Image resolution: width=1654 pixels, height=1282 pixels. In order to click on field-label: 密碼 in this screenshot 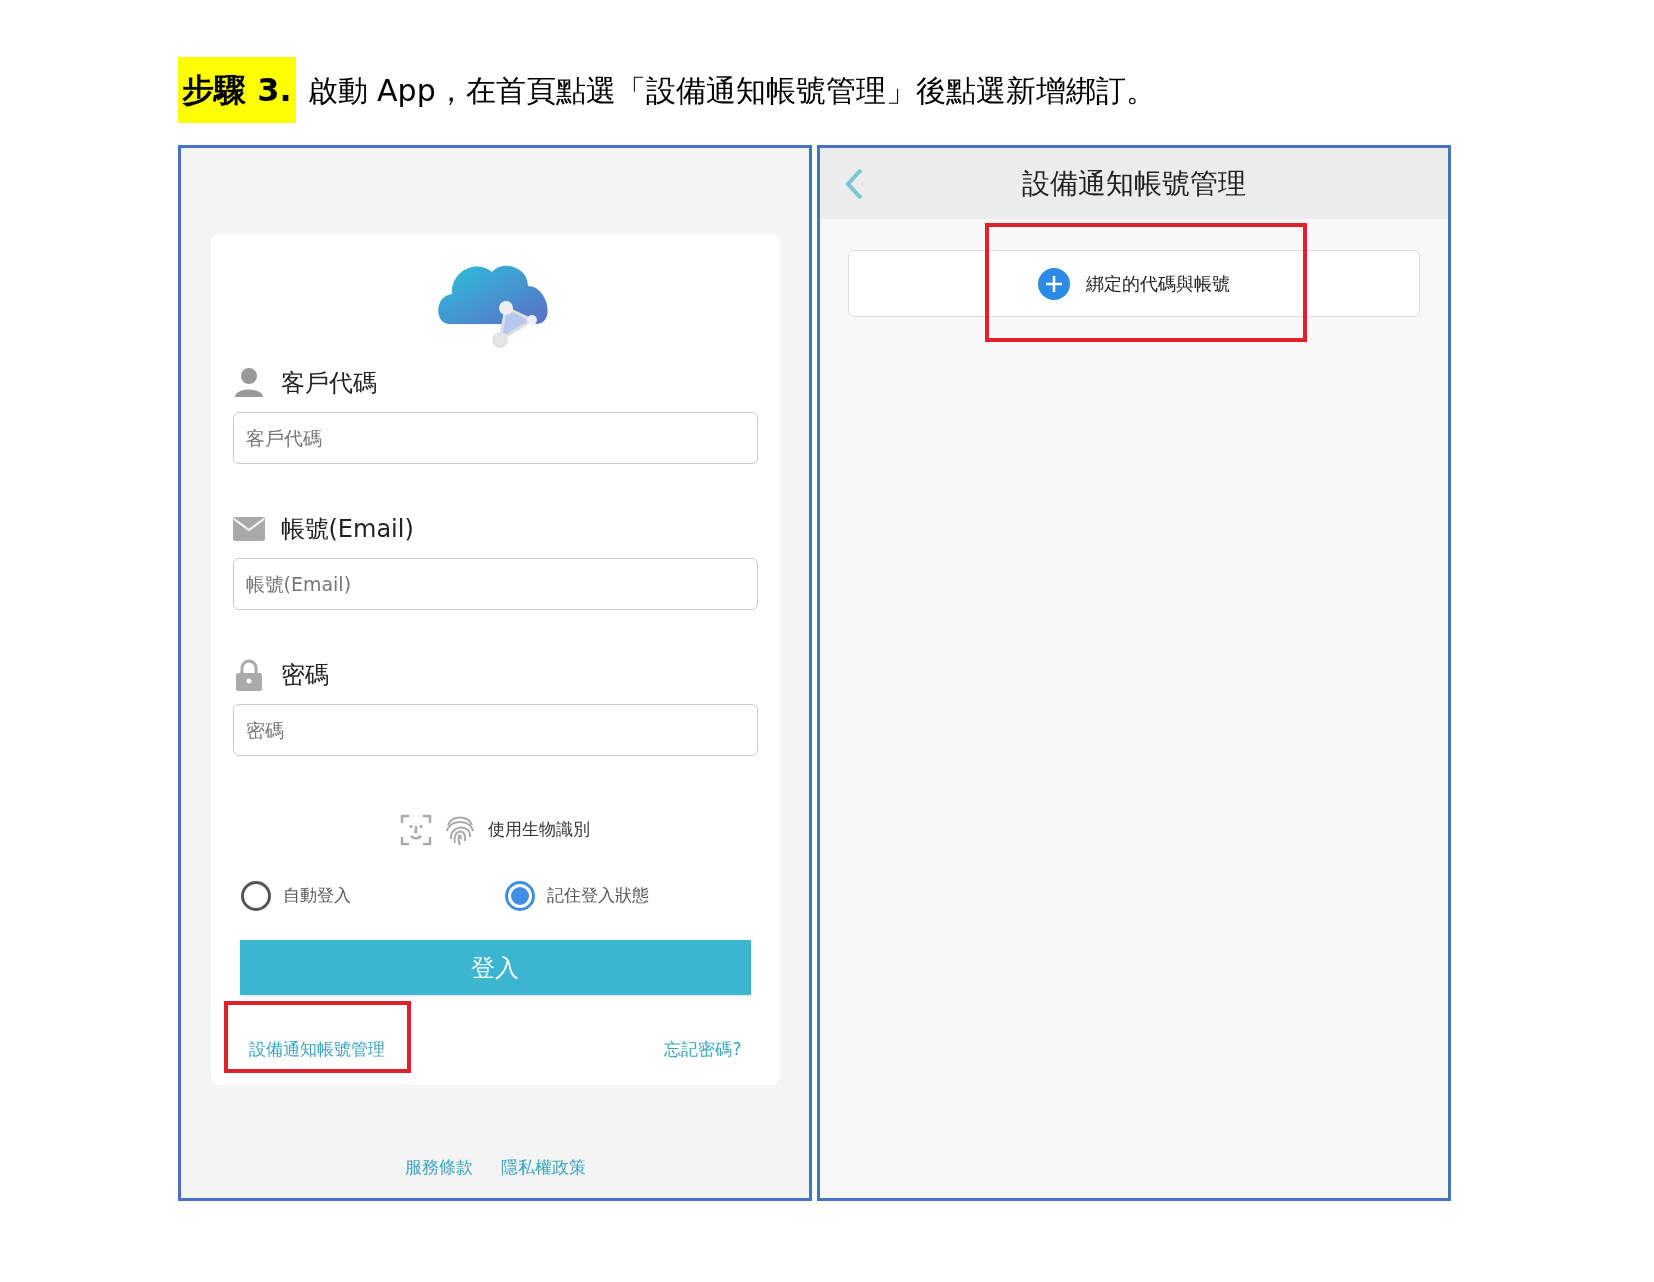, I will do `click(304, 675)`.